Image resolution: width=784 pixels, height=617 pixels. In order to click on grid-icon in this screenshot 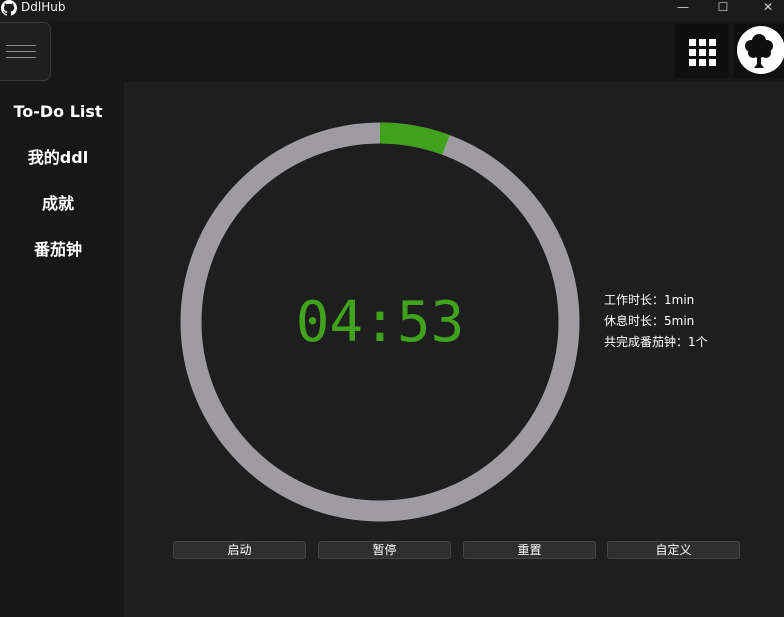, I will do `click(702, 52)`.